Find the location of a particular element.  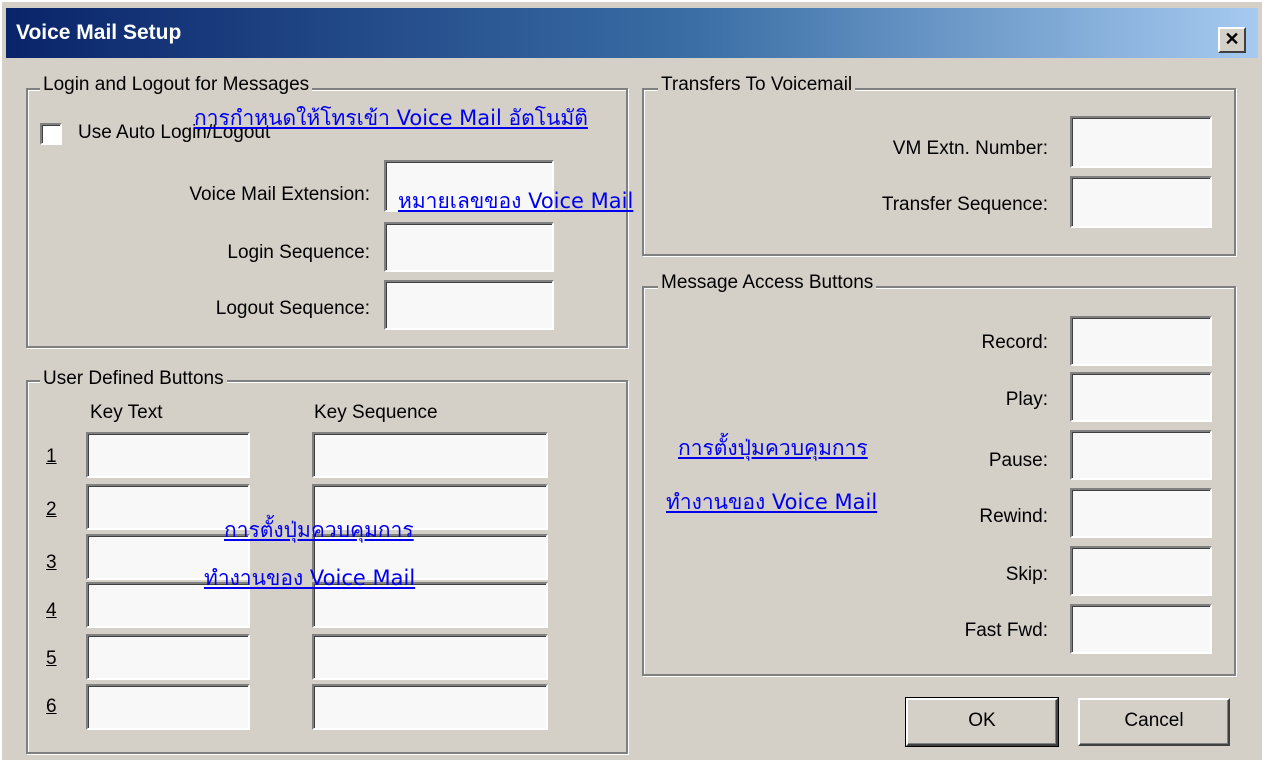

login-logout-legend: Login and Logout for Messages is located at coordinates (176, 85).